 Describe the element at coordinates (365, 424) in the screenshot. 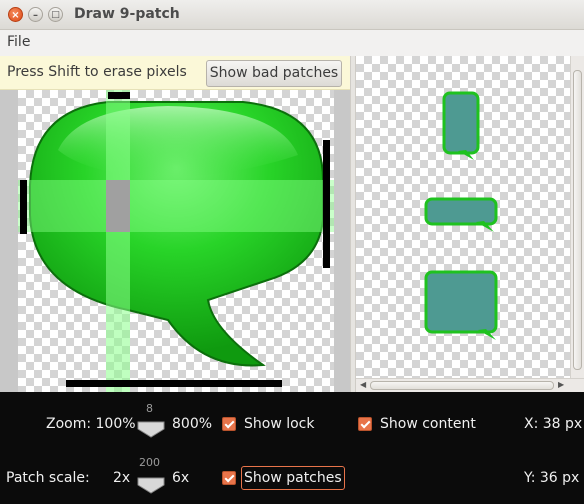

I see `show-content-checkbox` at that location.